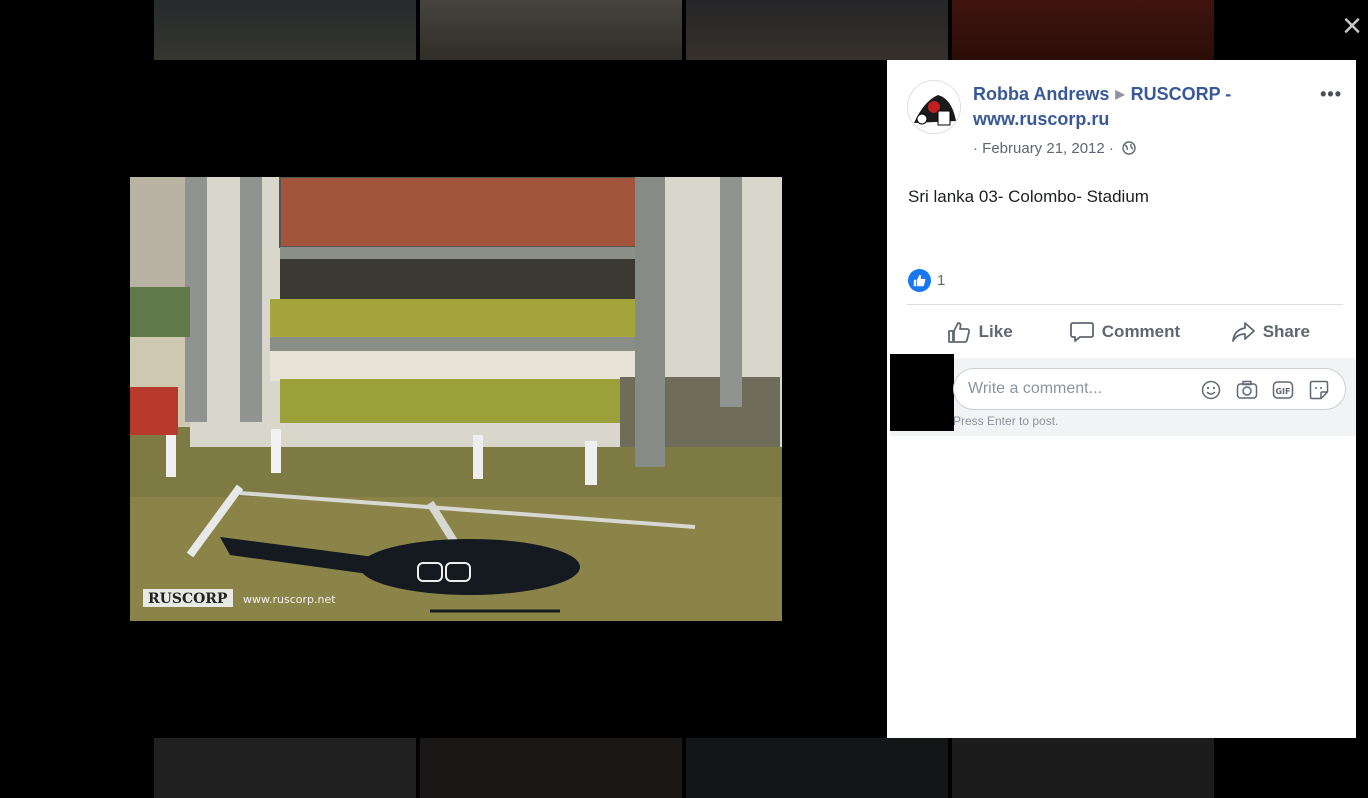 Image resolution: width=1368 pixels, height=798 pixels. I want to click on commenter-avatar, so click(922, 392).